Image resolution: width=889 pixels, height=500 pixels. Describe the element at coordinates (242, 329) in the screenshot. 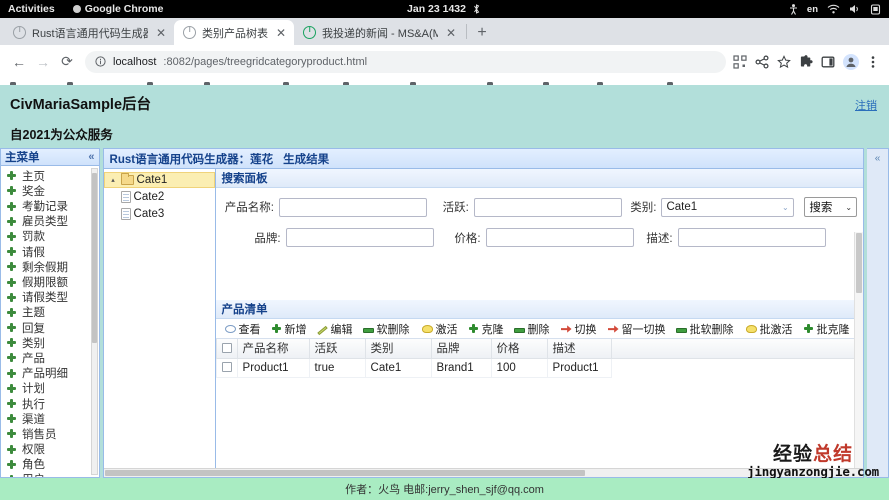

I see `toolbar-view-button: 查看` at that location.